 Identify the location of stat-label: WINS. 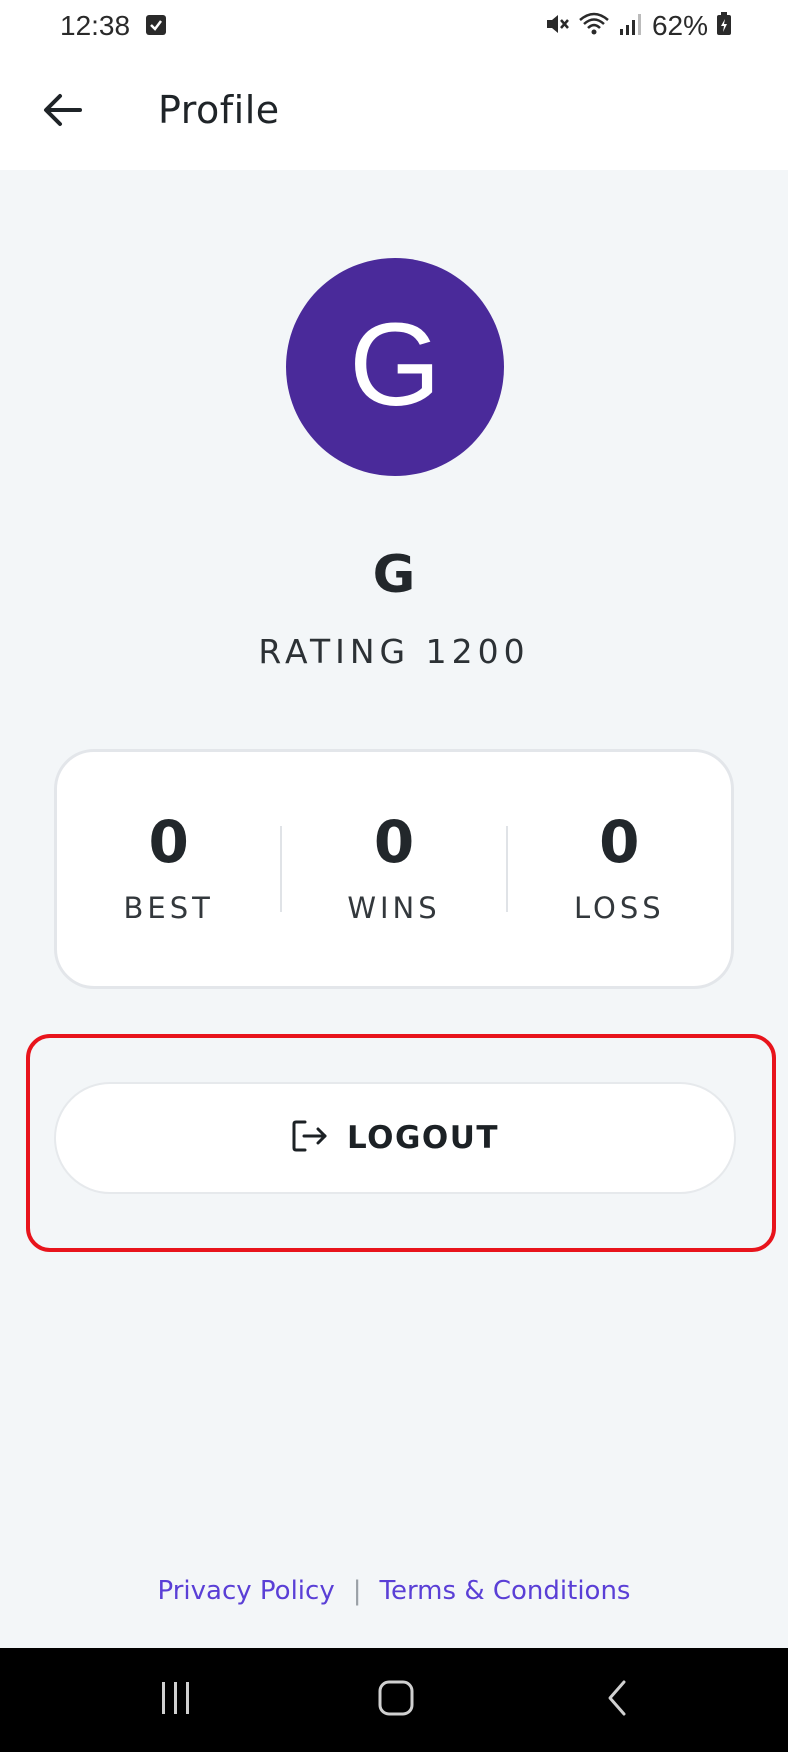
(394, 908).